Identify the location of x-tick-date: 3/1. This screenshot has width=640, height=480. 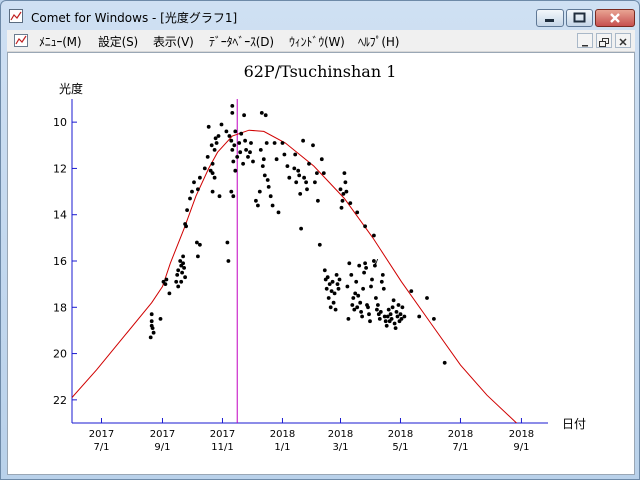
(340, 447).